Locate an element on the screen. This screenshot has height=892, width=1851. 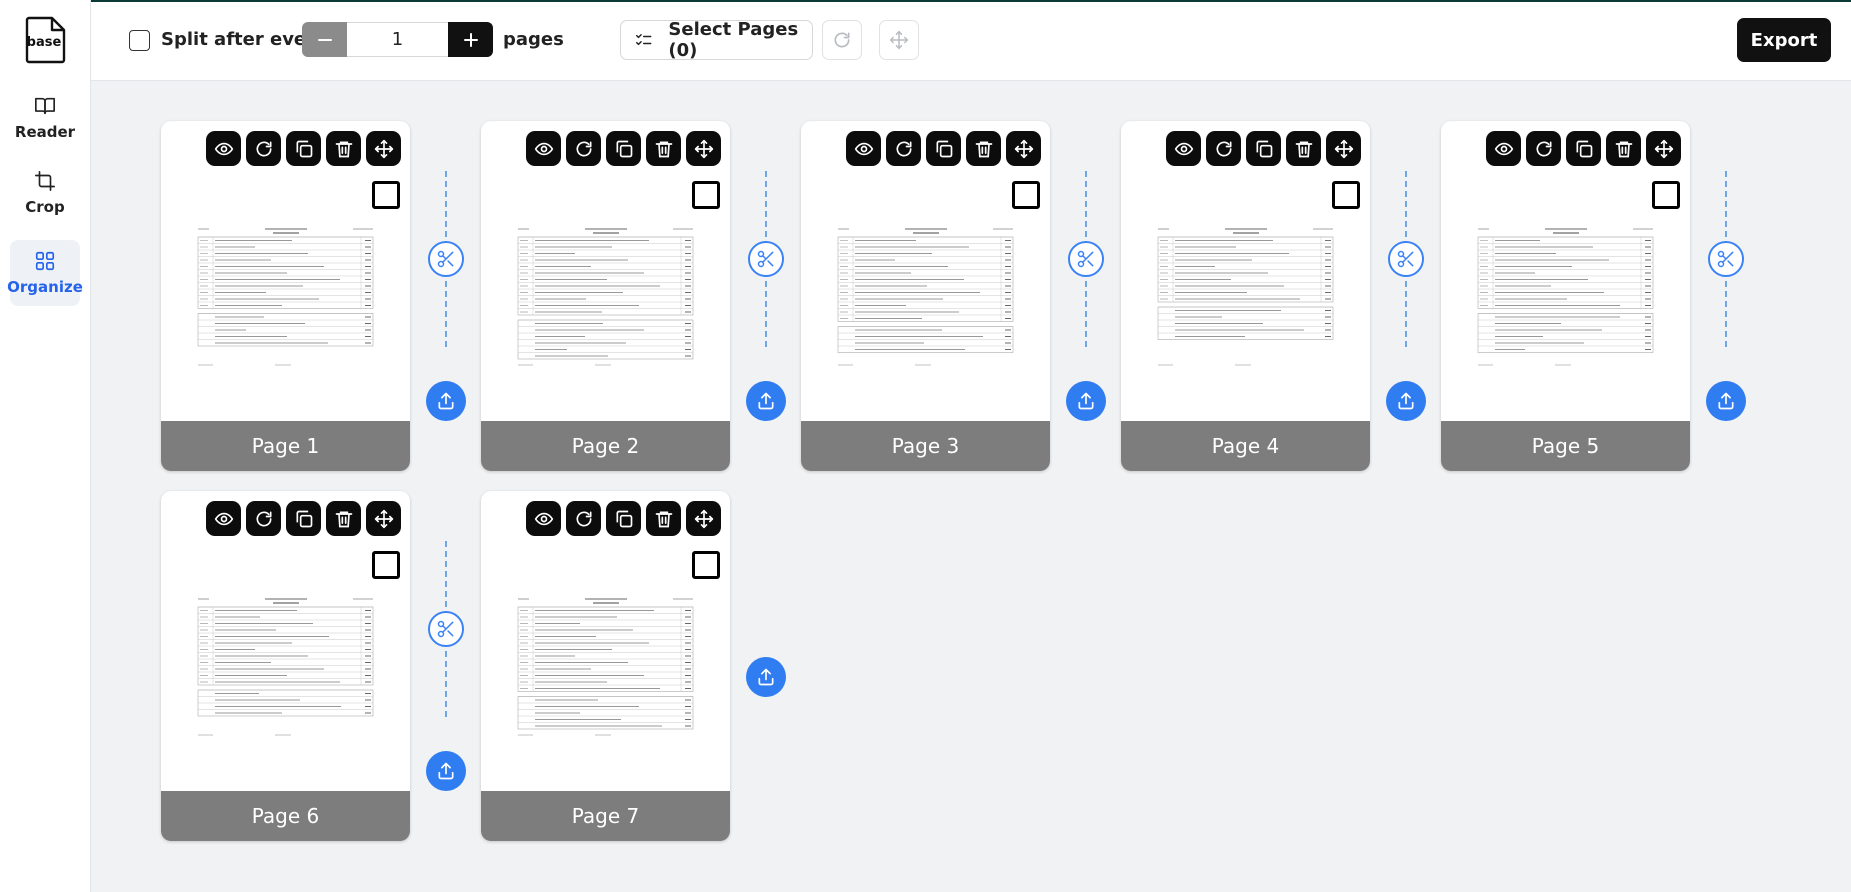
app-logo: base is located at coordinates (45, 40).